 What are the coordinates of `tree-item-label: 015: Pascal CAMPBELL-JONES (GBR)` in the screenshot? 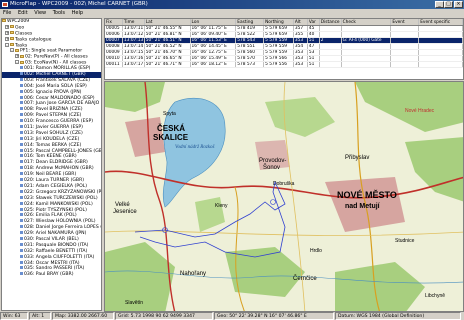 It's located at (63, 151).